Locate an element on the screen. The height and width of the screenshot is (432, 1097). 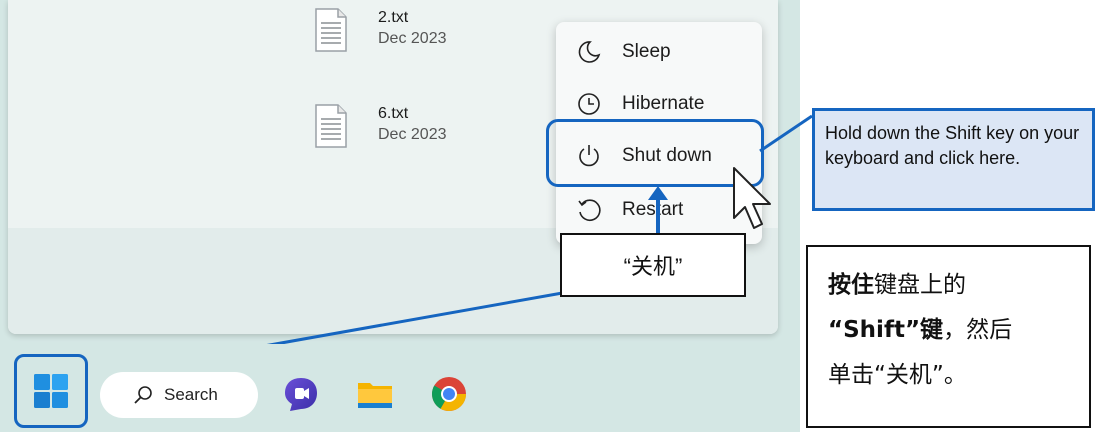
file-explorer-icon is located at coordinates (375, 394).